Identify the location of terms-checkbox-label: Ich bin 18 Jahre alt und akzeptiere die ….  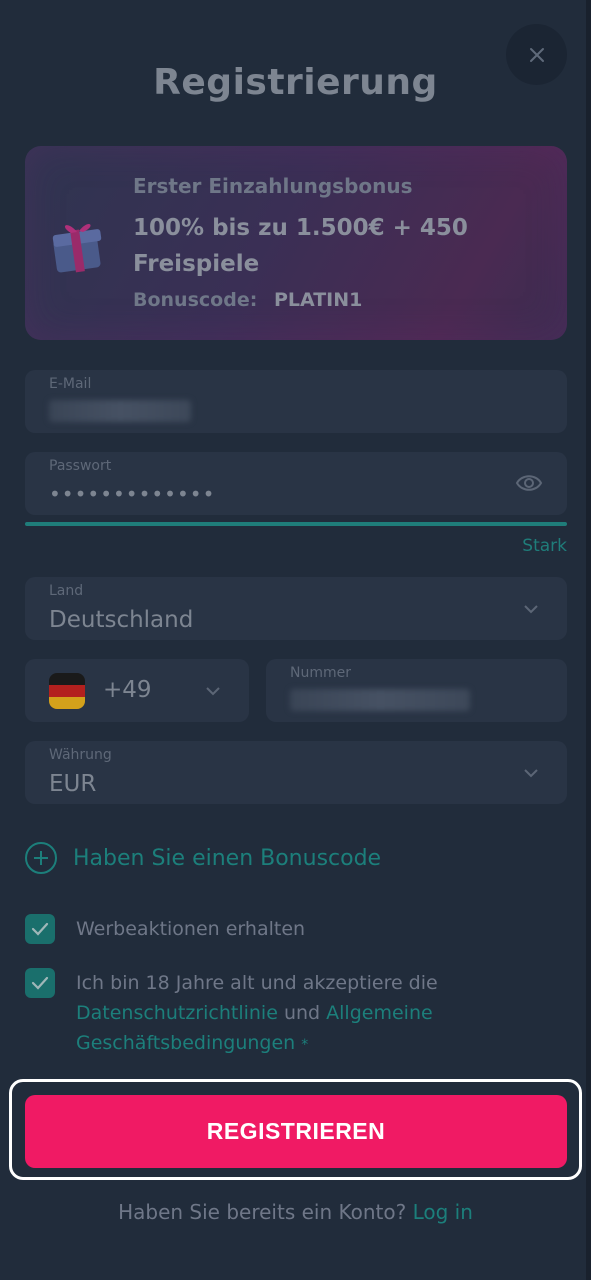
(290, 1014).